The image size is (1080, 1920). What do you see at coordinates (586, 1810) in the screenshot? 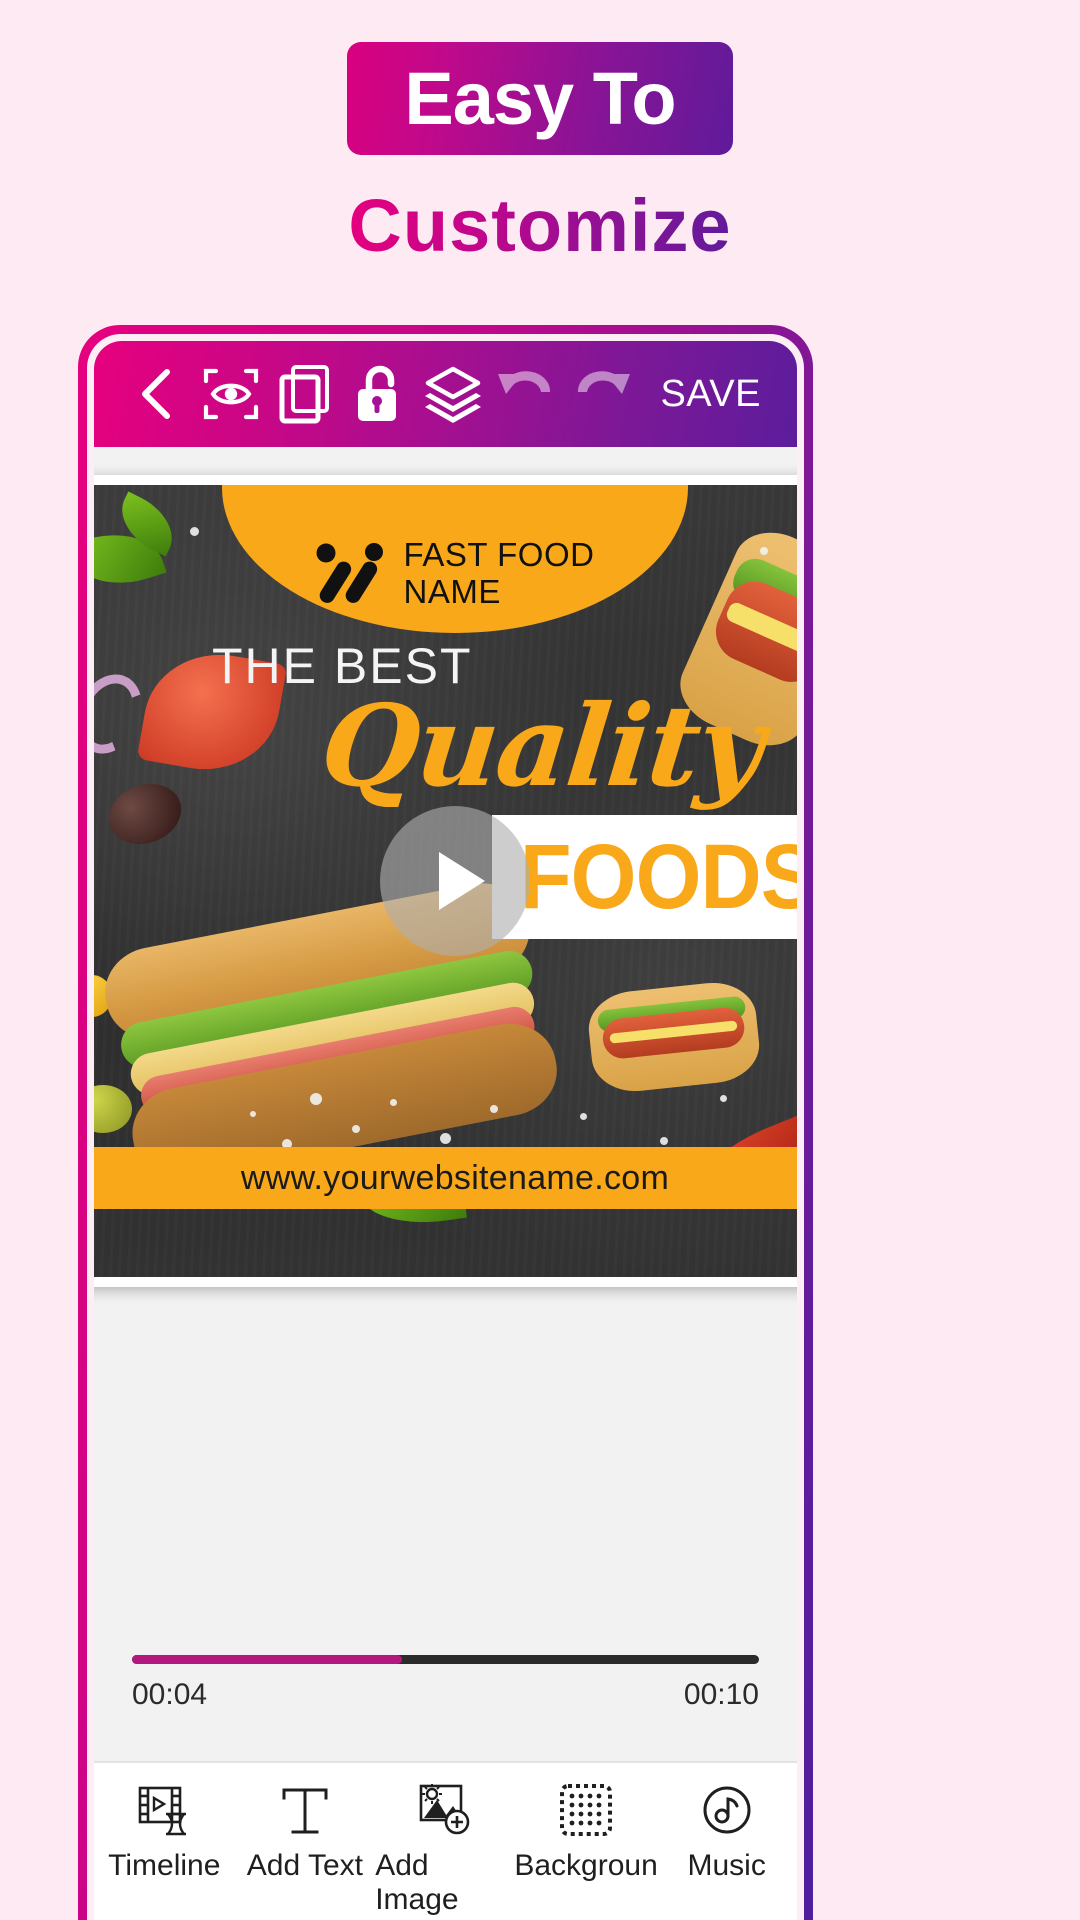
I see `background-grid-icon` at bounding box center [586, 1810].